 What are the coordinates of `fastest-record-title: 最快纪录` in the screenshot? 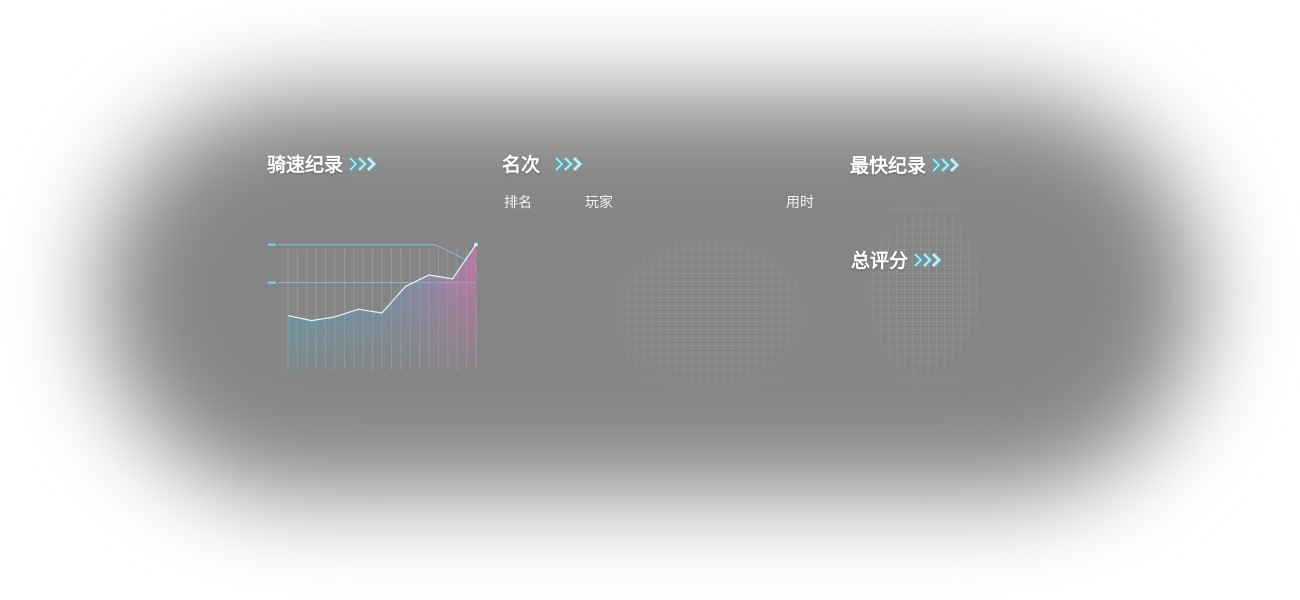 It's located at (906, 164).